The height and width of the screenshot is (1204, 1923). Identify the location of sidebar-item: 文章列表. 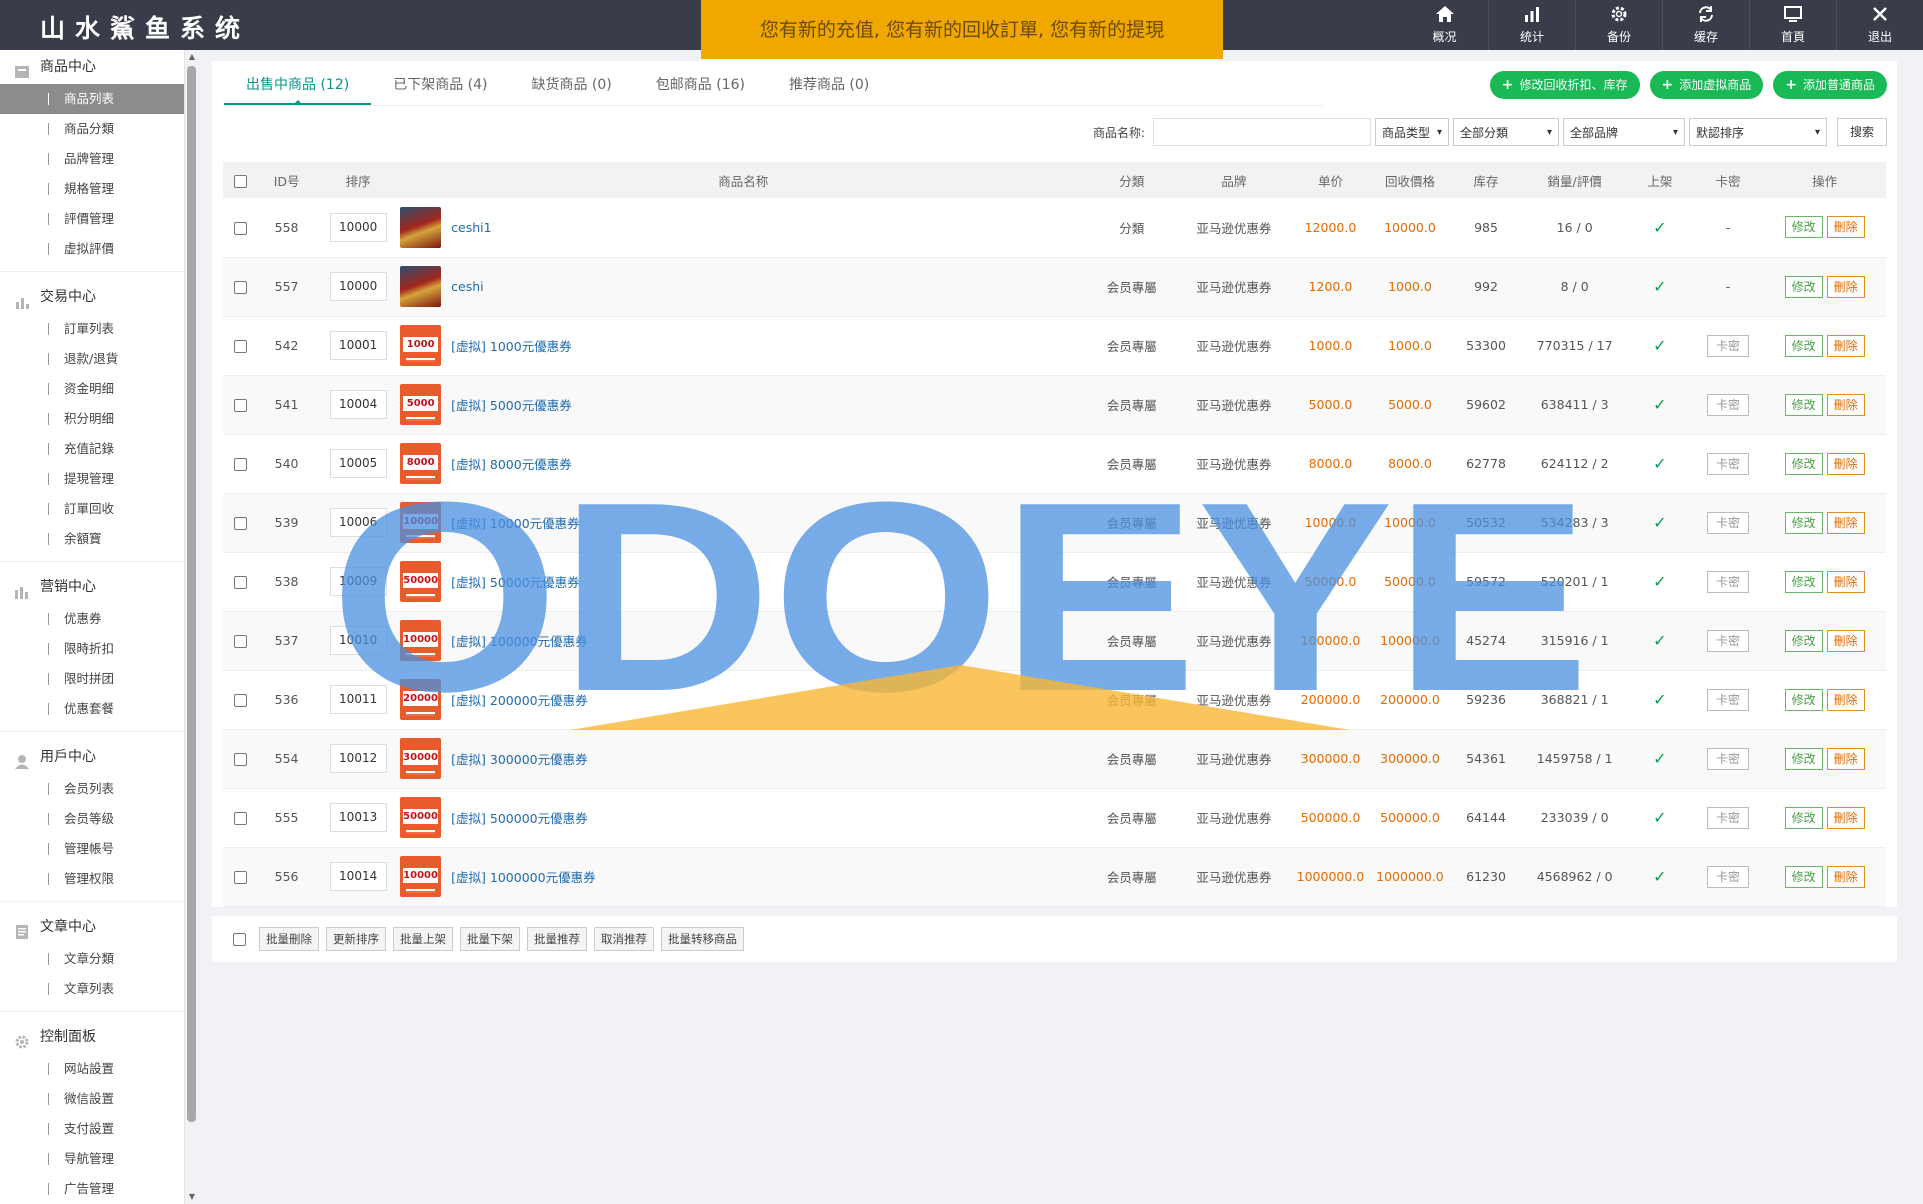
(92, 989).